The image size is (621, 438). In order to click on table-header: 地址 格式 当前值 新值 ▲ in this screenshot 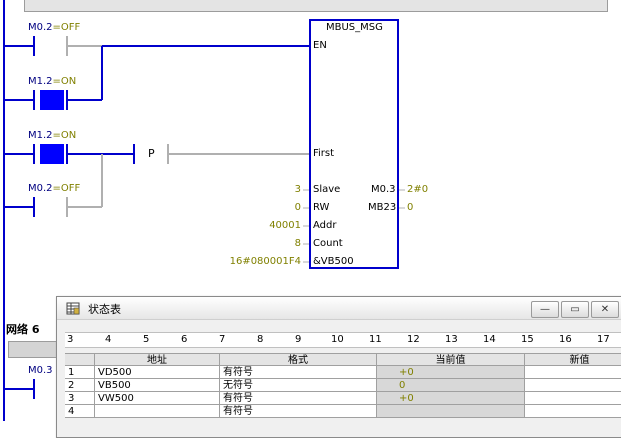, I will do `click(343, 359)`.